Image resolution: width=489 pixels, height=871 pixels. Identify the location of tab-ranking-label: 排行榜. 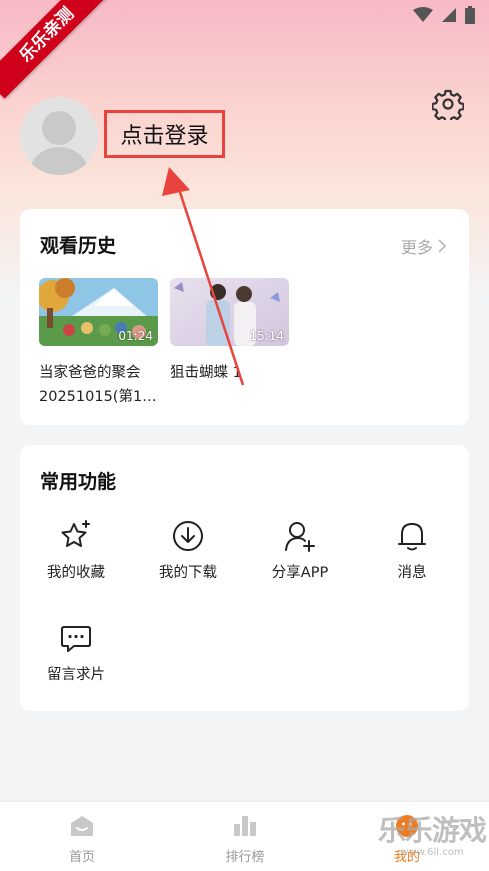
(245, 857).